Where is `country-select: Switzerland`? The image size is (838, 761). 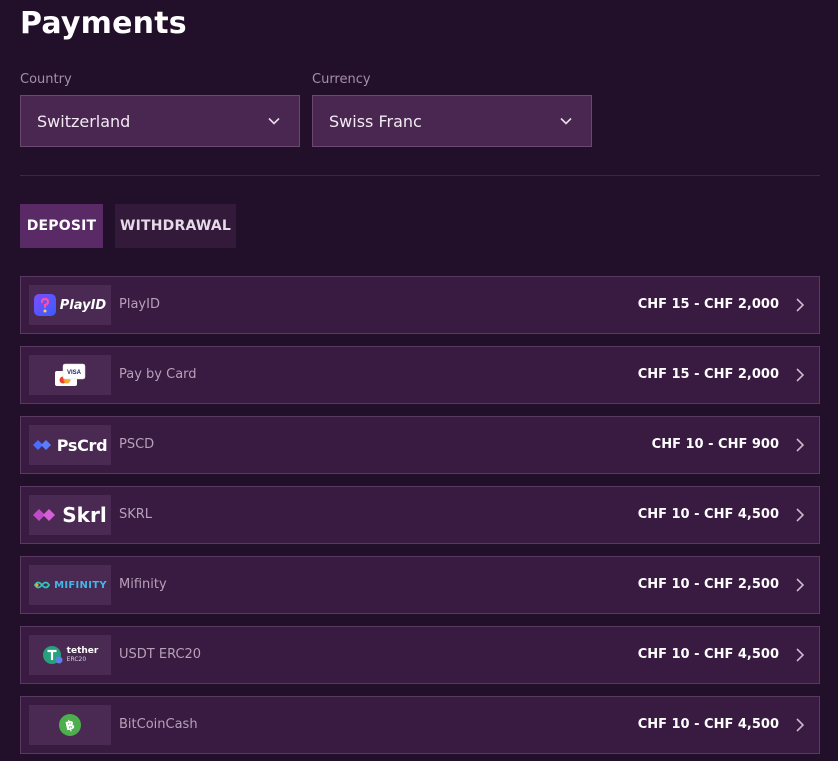 country-select: Switzerland is located at coordinates (160, 121).